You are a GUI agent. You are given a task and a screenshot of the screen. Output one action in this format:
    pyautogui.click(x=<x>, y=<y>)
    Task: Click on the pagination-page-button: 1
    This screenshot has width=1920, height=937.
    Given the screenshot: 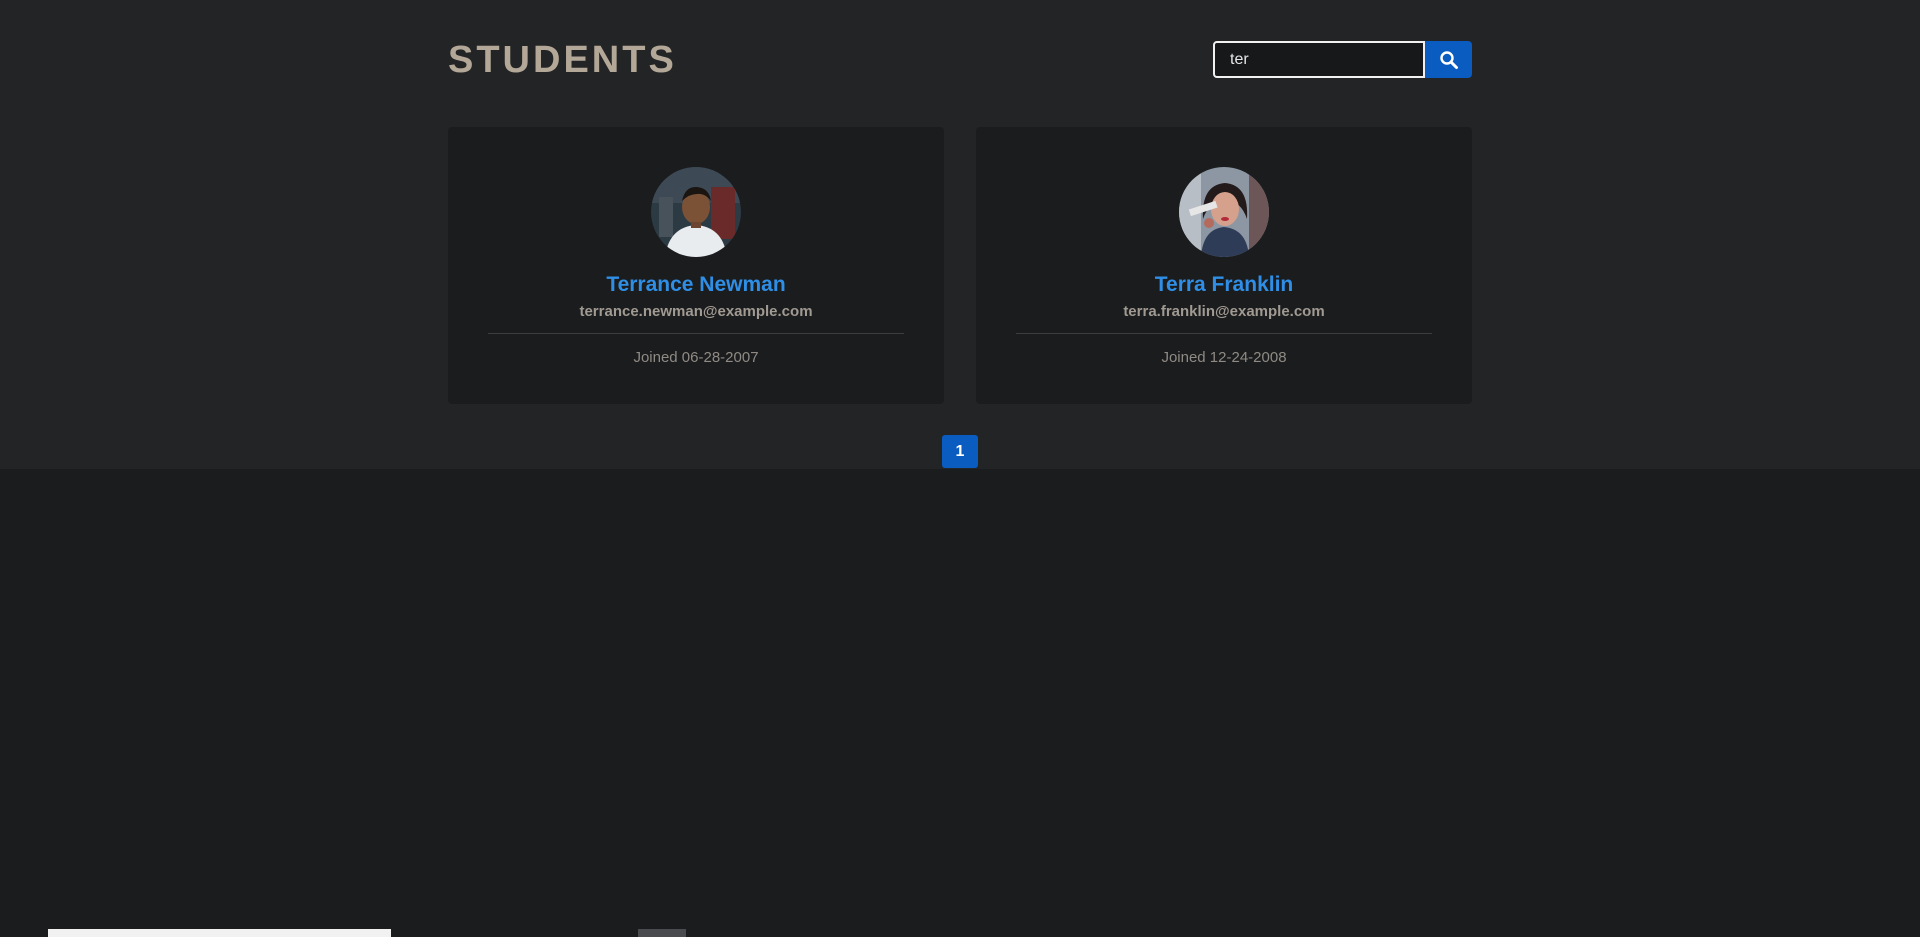 What is the action you would take?
    pyautogui.click(x=960, y=451)
    